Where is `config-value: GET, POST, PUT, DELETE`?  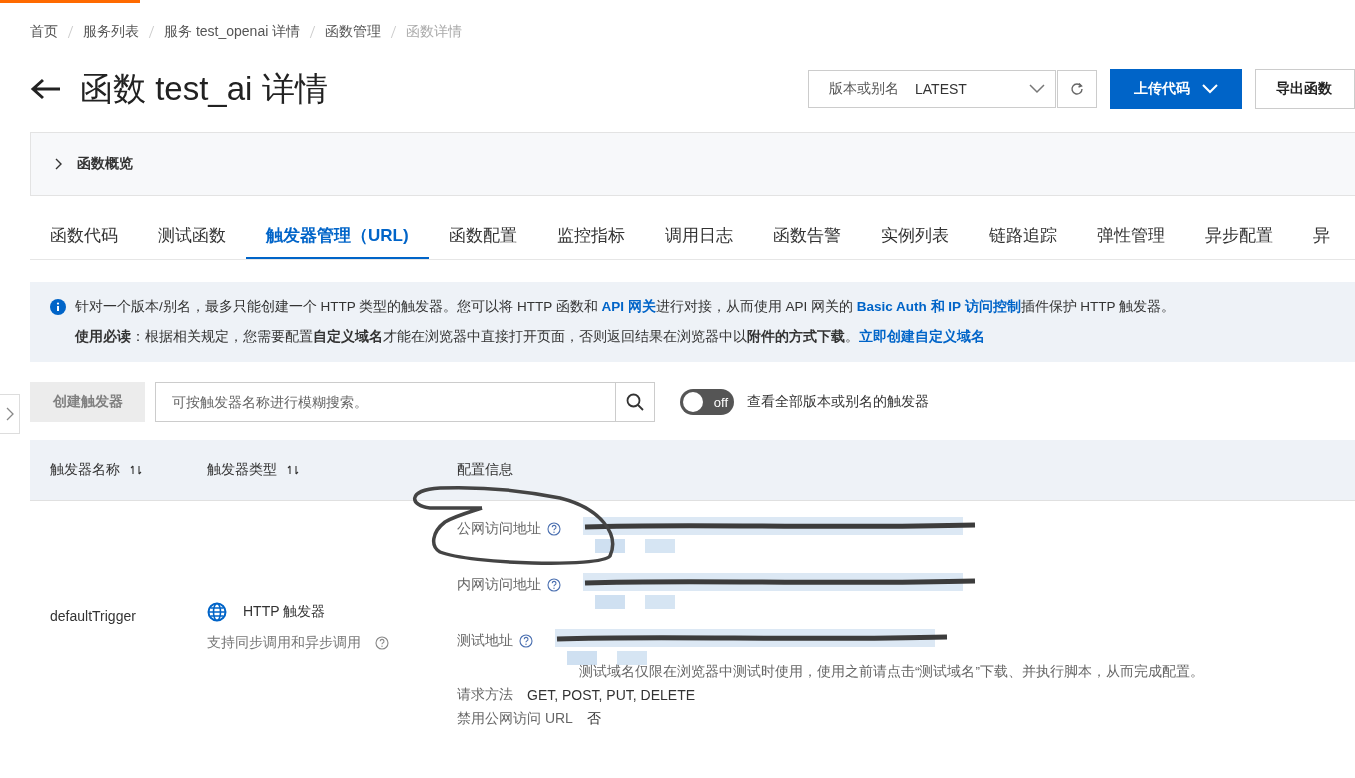
config-value: GET, POST, PUT, DELETE is located at coordinates (611, 695).